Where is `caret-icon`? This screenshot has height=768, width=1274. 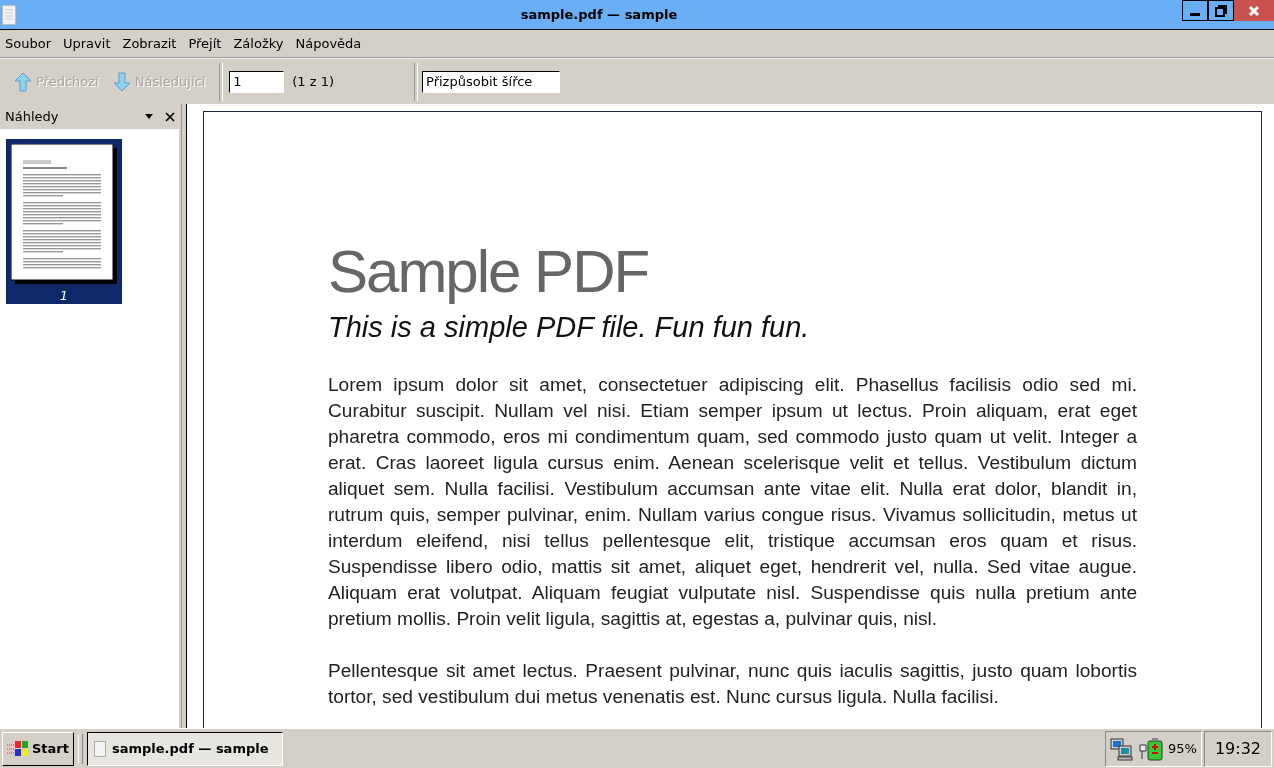 caret-icon is located at coordinates (149, 116).